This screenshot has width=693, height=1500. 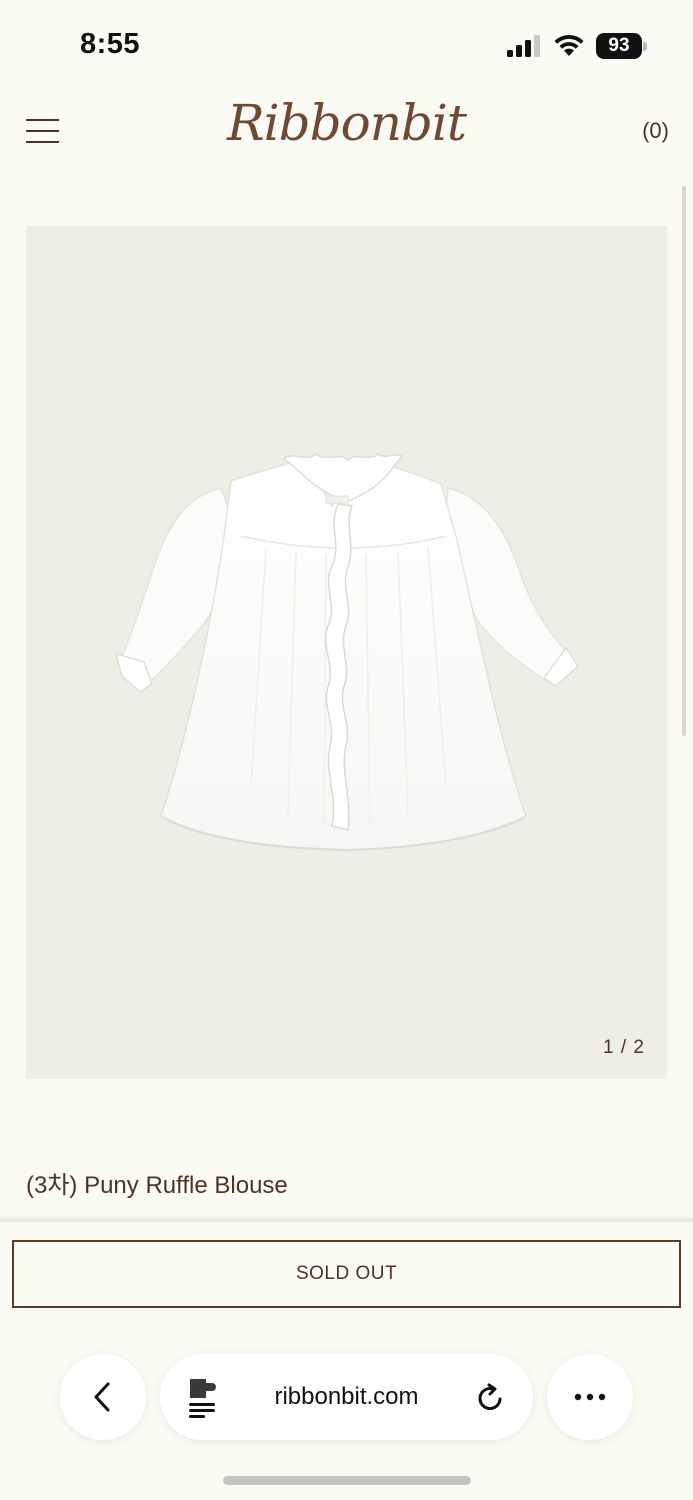 What do you see at coordinates (624, 1047) in the screenshot?
I see `image-counter: 1 / 2` at bounding box center [624, 1047].